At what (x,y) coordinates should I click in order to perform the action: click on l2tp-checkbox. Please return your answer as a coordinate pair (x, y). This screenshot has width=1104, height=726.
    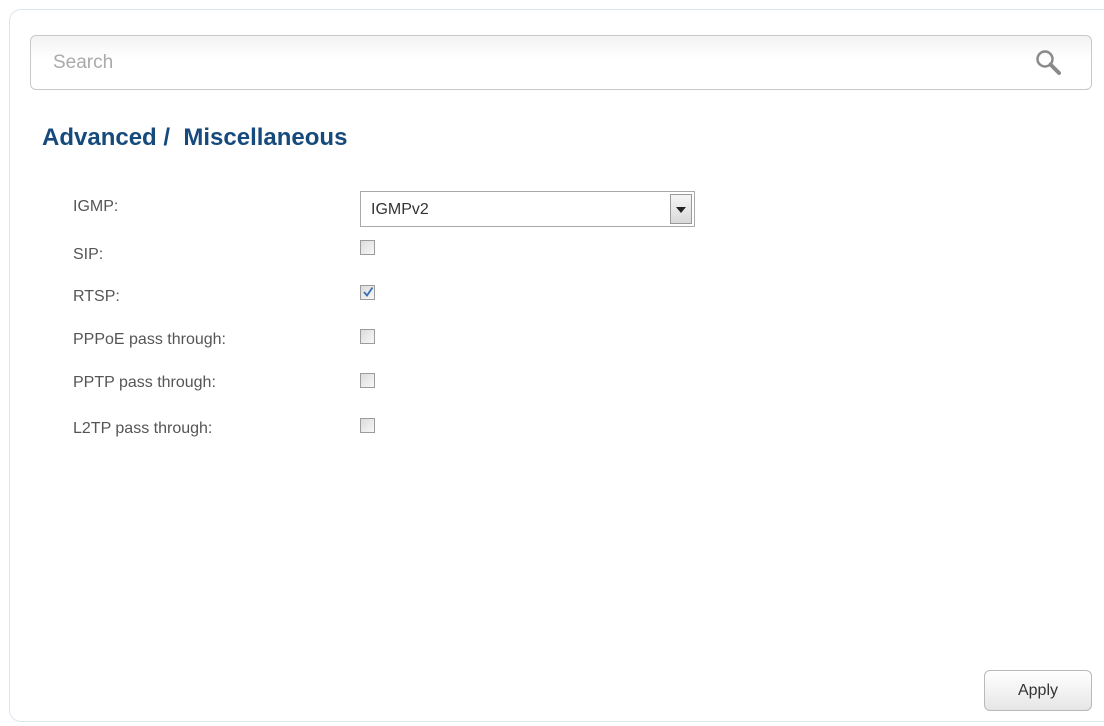
    Looking at the image, I should click on (367, 425).